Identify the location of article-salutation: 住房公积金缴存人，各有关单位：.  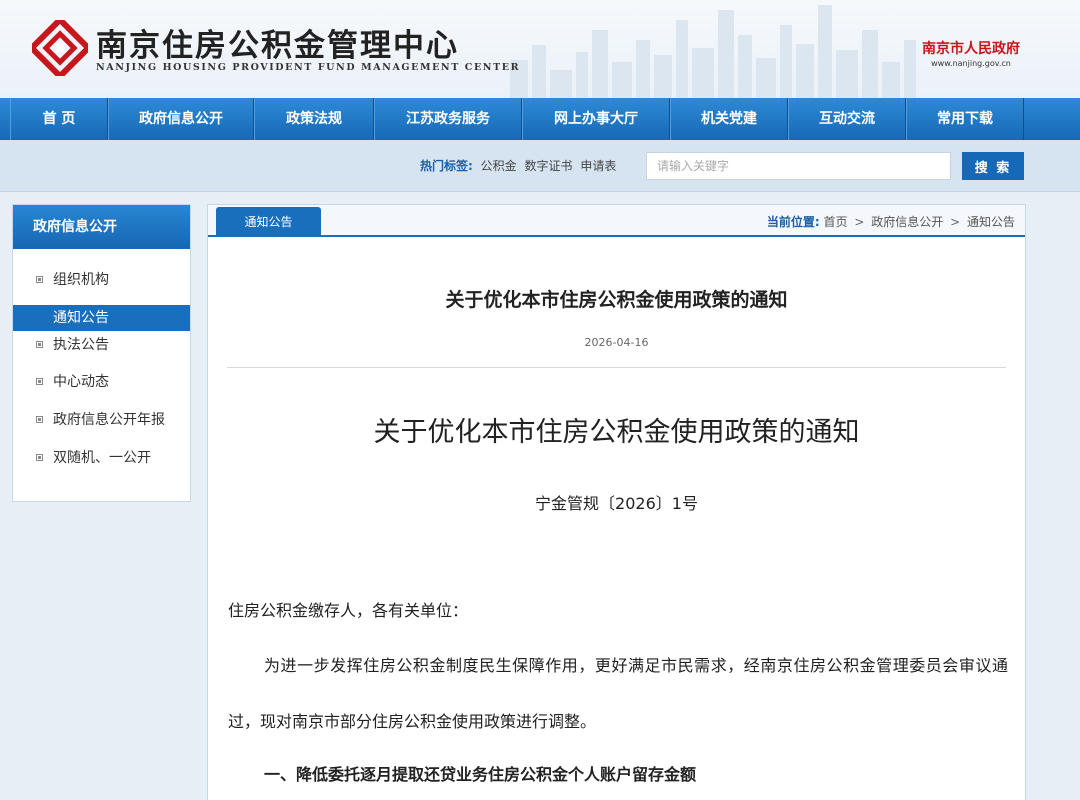
(348, 610).